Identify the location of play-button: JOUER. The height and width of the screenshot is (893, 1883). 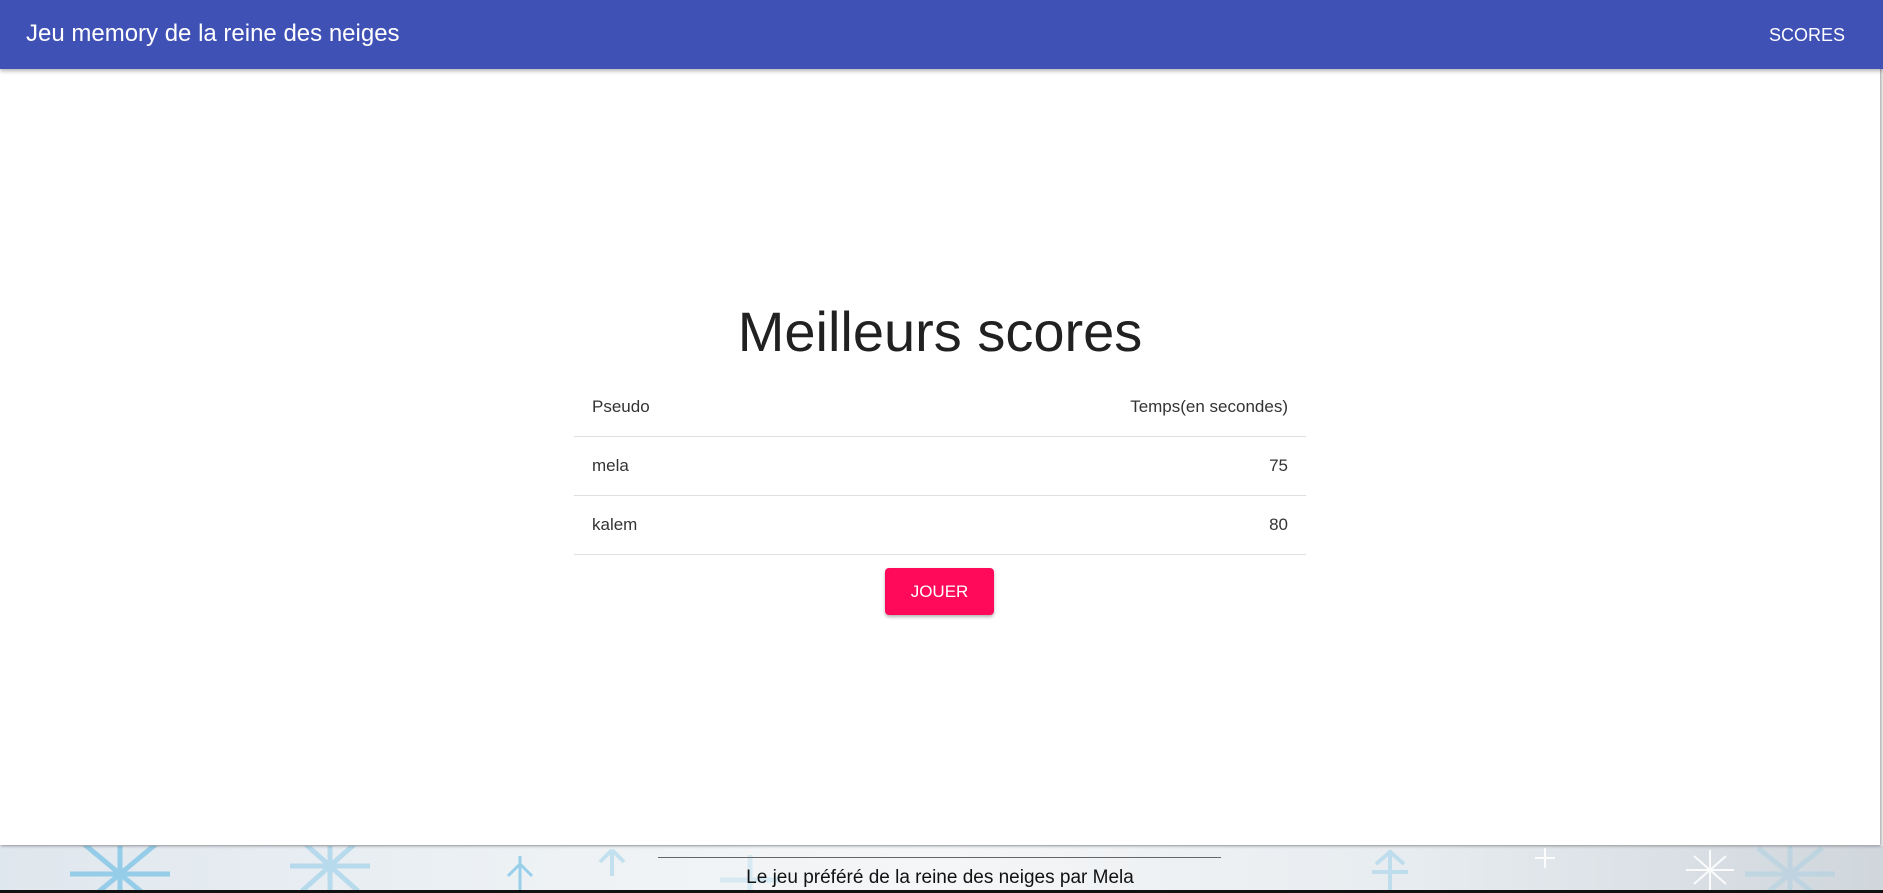
(939, 591).